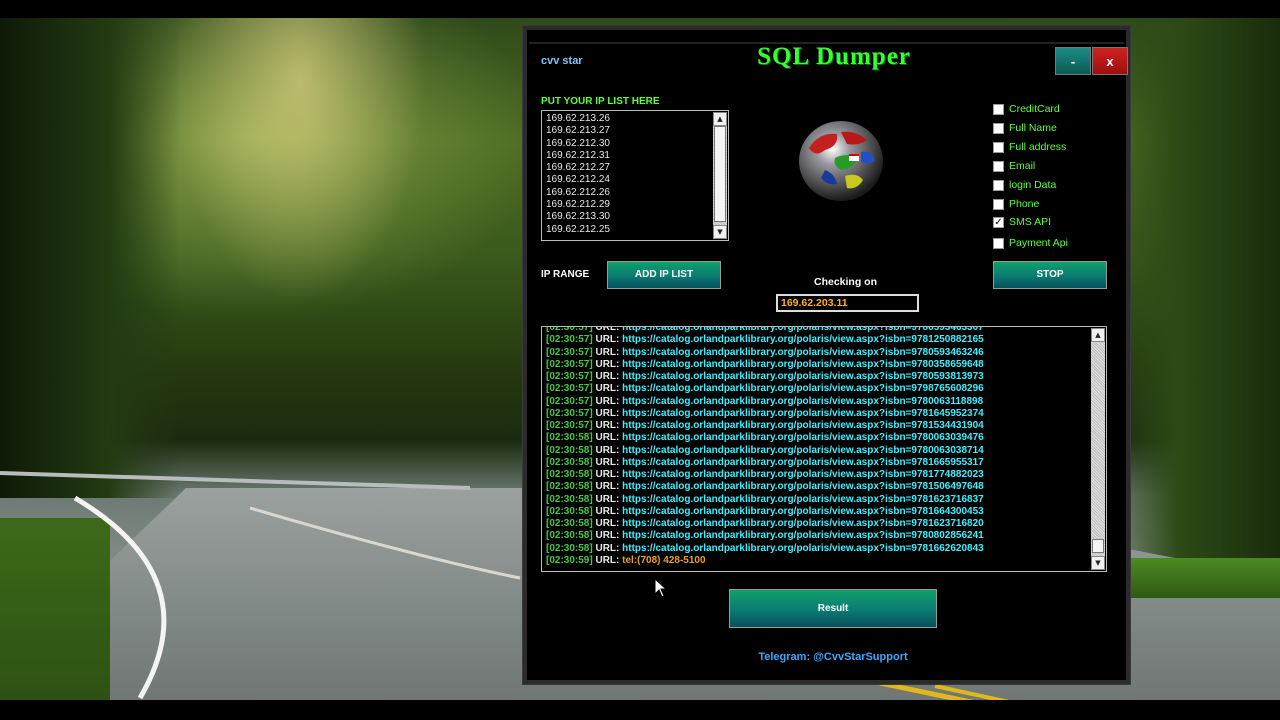  What do you see at coordinates (1033, 185) in the screenshot?
I see `option-label: login Data` at bounding box center [1033, 185].